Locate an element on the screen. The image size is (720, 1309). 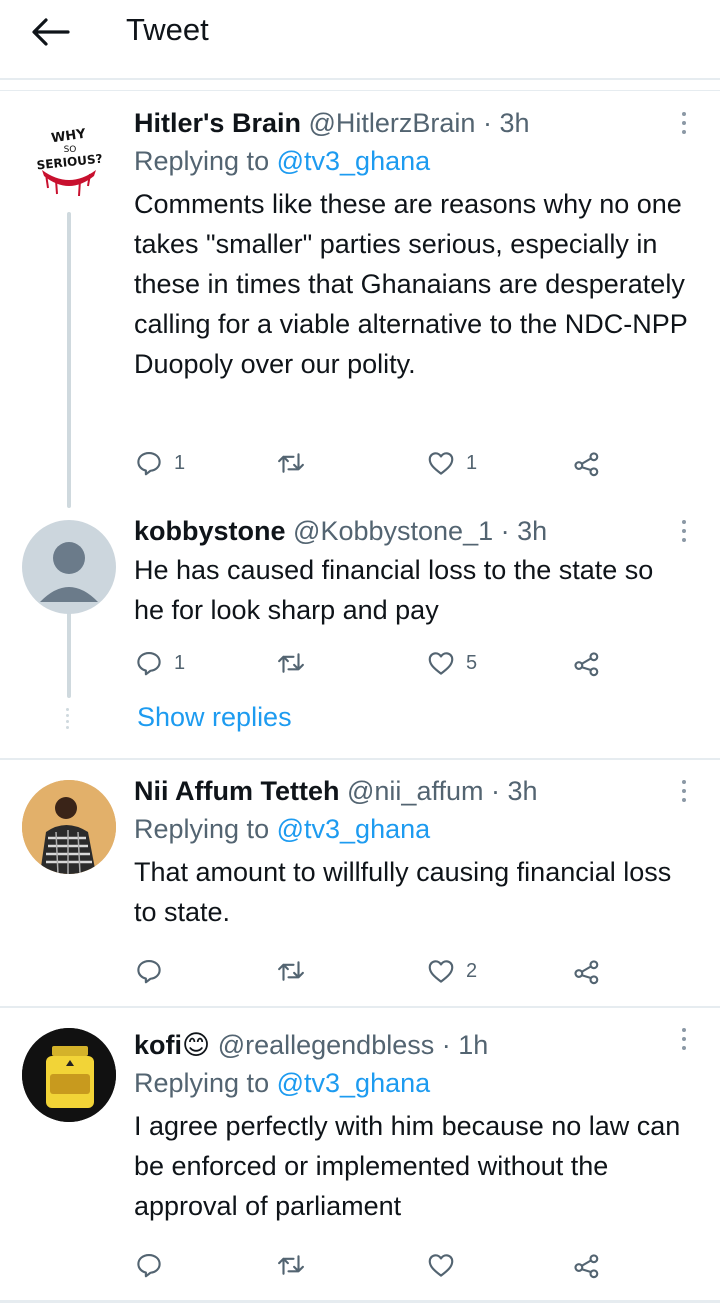
like-button: 2 is located at coordinates (451, 971).